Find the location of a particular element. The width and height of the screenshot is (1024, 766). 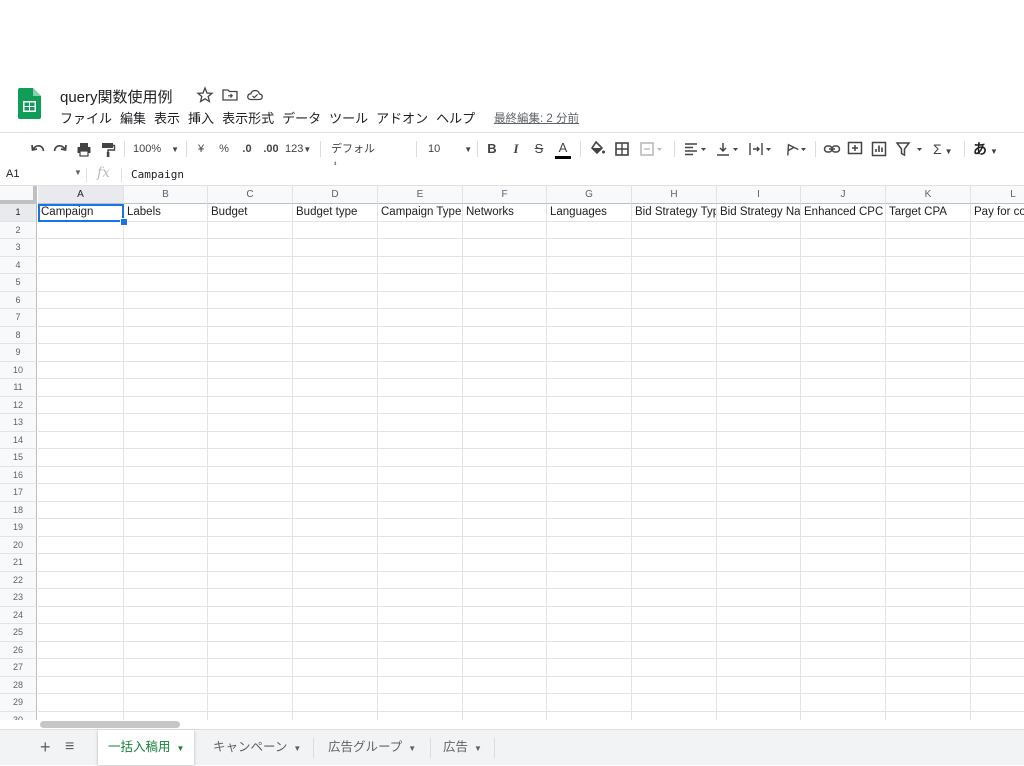

row-header: 14 is located at coordinates (18, 440).